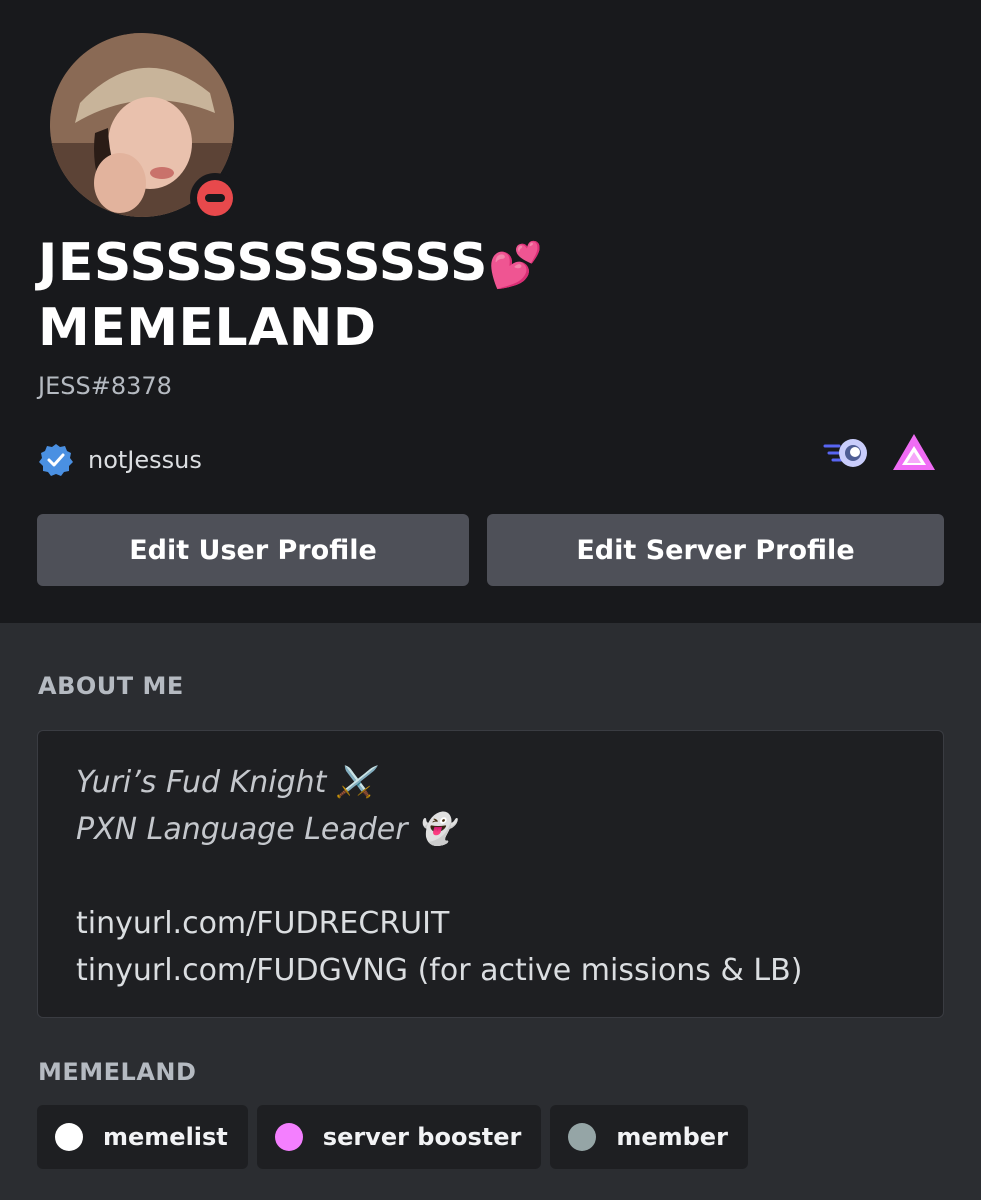 This screenshot has width=981, height=1200. Describe the element at coordinates (422, 1137) in the screenshot. I see `role-label: server booster` at that location.